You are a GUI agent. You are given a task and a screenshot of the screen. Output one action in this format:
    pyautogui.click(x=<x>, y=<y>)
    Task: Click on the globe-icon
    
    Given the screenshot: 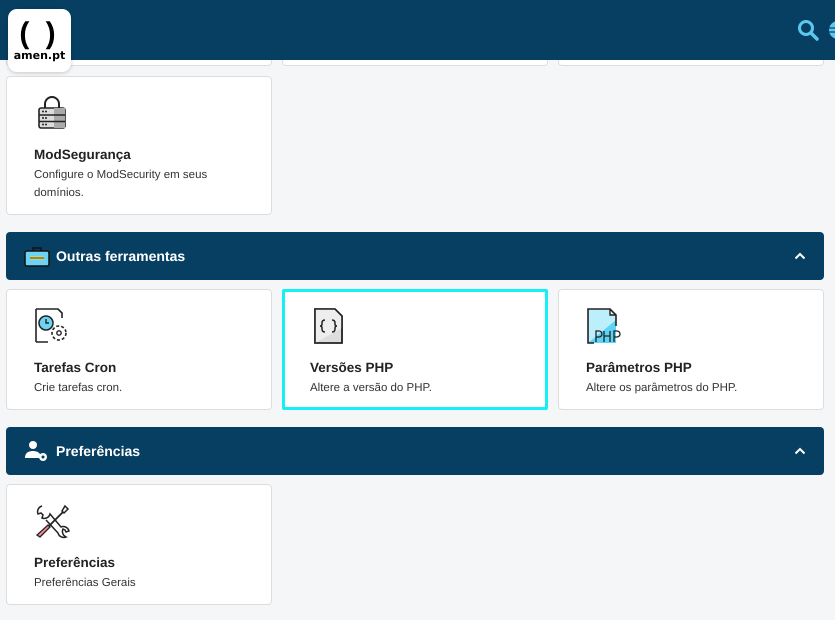 What is the action you would take?
    pyautogui.click(x=831, y=30)
    